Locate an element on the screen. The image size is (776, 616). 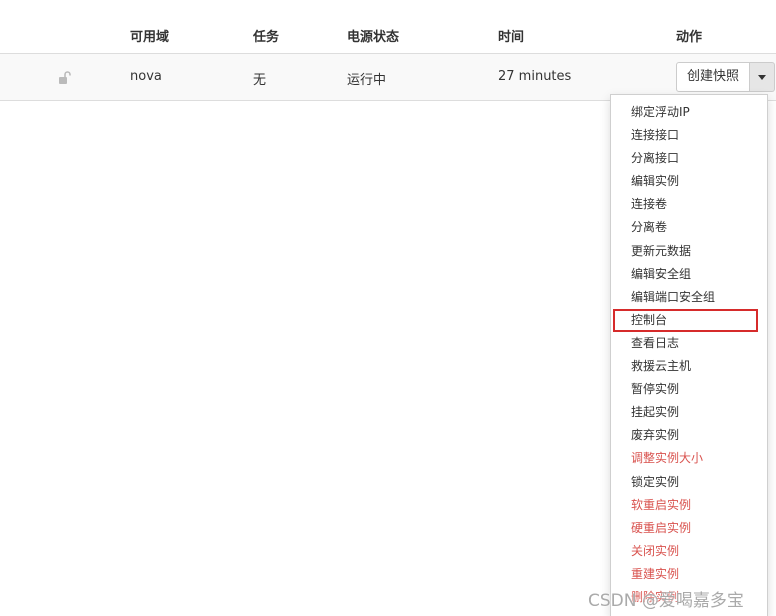
menu-item: 调整实例大小 is located at coordinates (689, 458).